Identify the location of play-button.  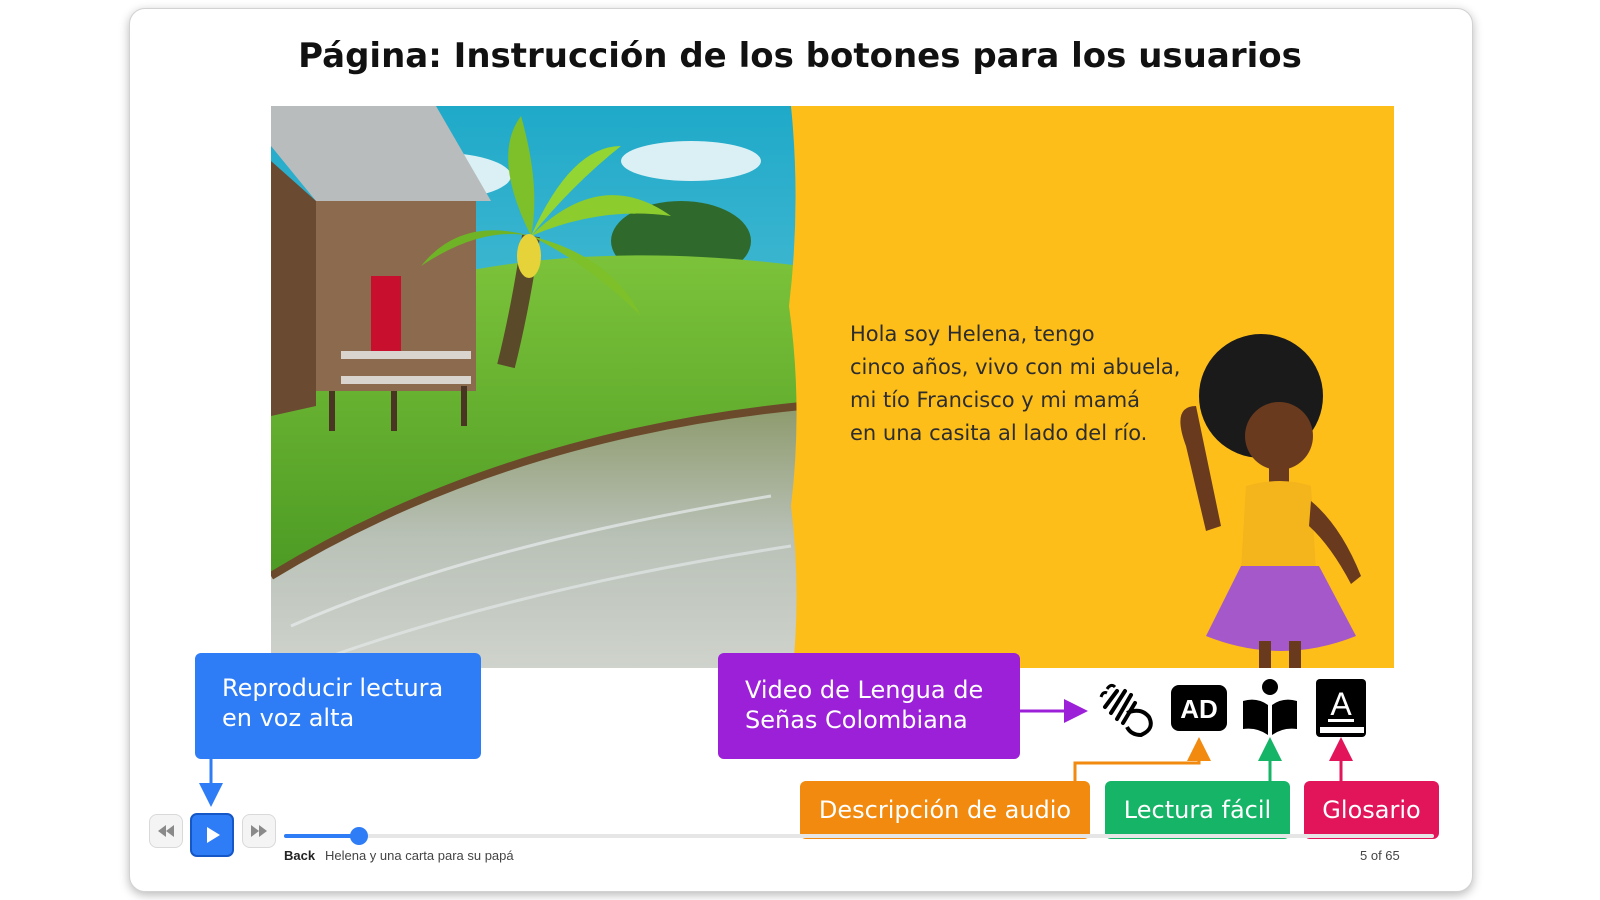
(212, 835).